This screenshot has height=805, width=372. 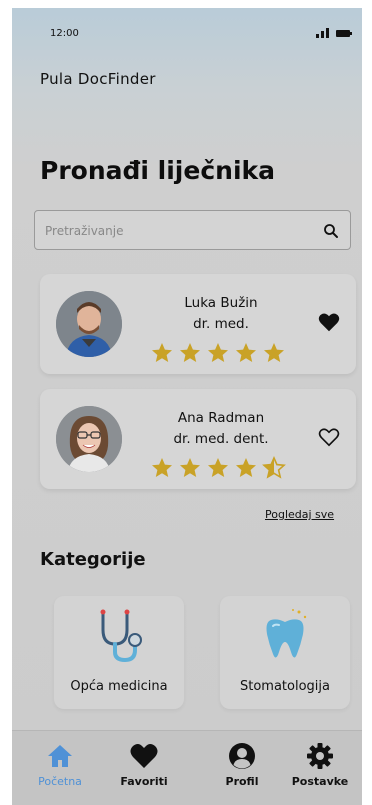 I want to click on doctor-card: Luka Bužin dr. med., so click(x=198, y=324).